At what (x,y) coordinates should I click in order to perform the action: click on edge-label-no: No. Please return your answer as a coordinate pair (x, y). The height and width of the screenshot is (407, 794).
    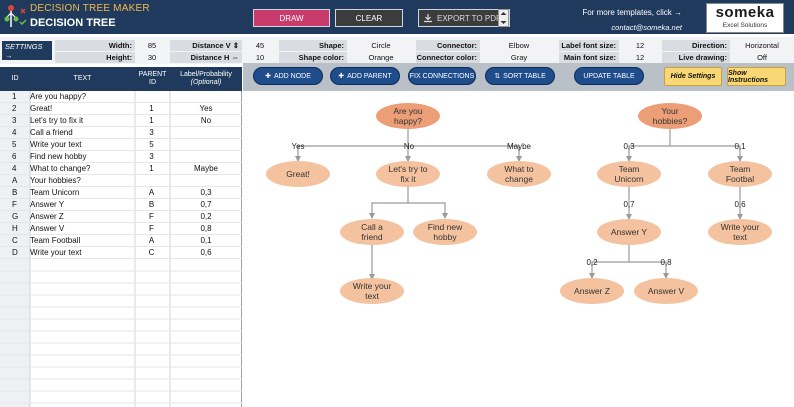
    Looking at the image, I should click on (409, 146).